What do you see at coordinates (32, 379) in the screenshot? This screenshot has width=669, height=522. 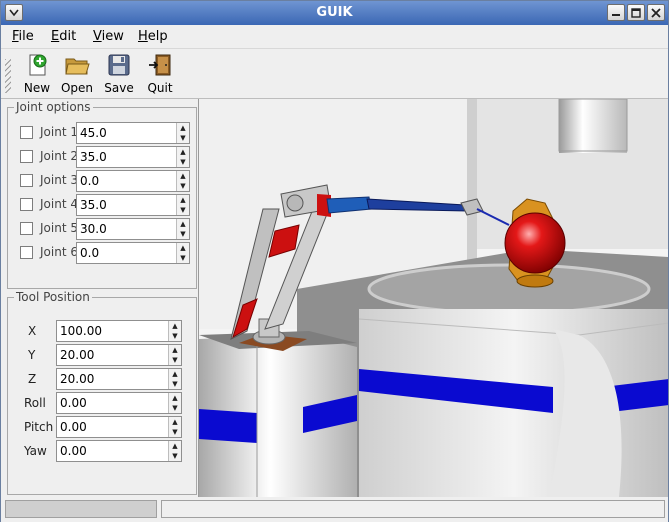 I see `z-label: Z` at bounding box center [32, 379].